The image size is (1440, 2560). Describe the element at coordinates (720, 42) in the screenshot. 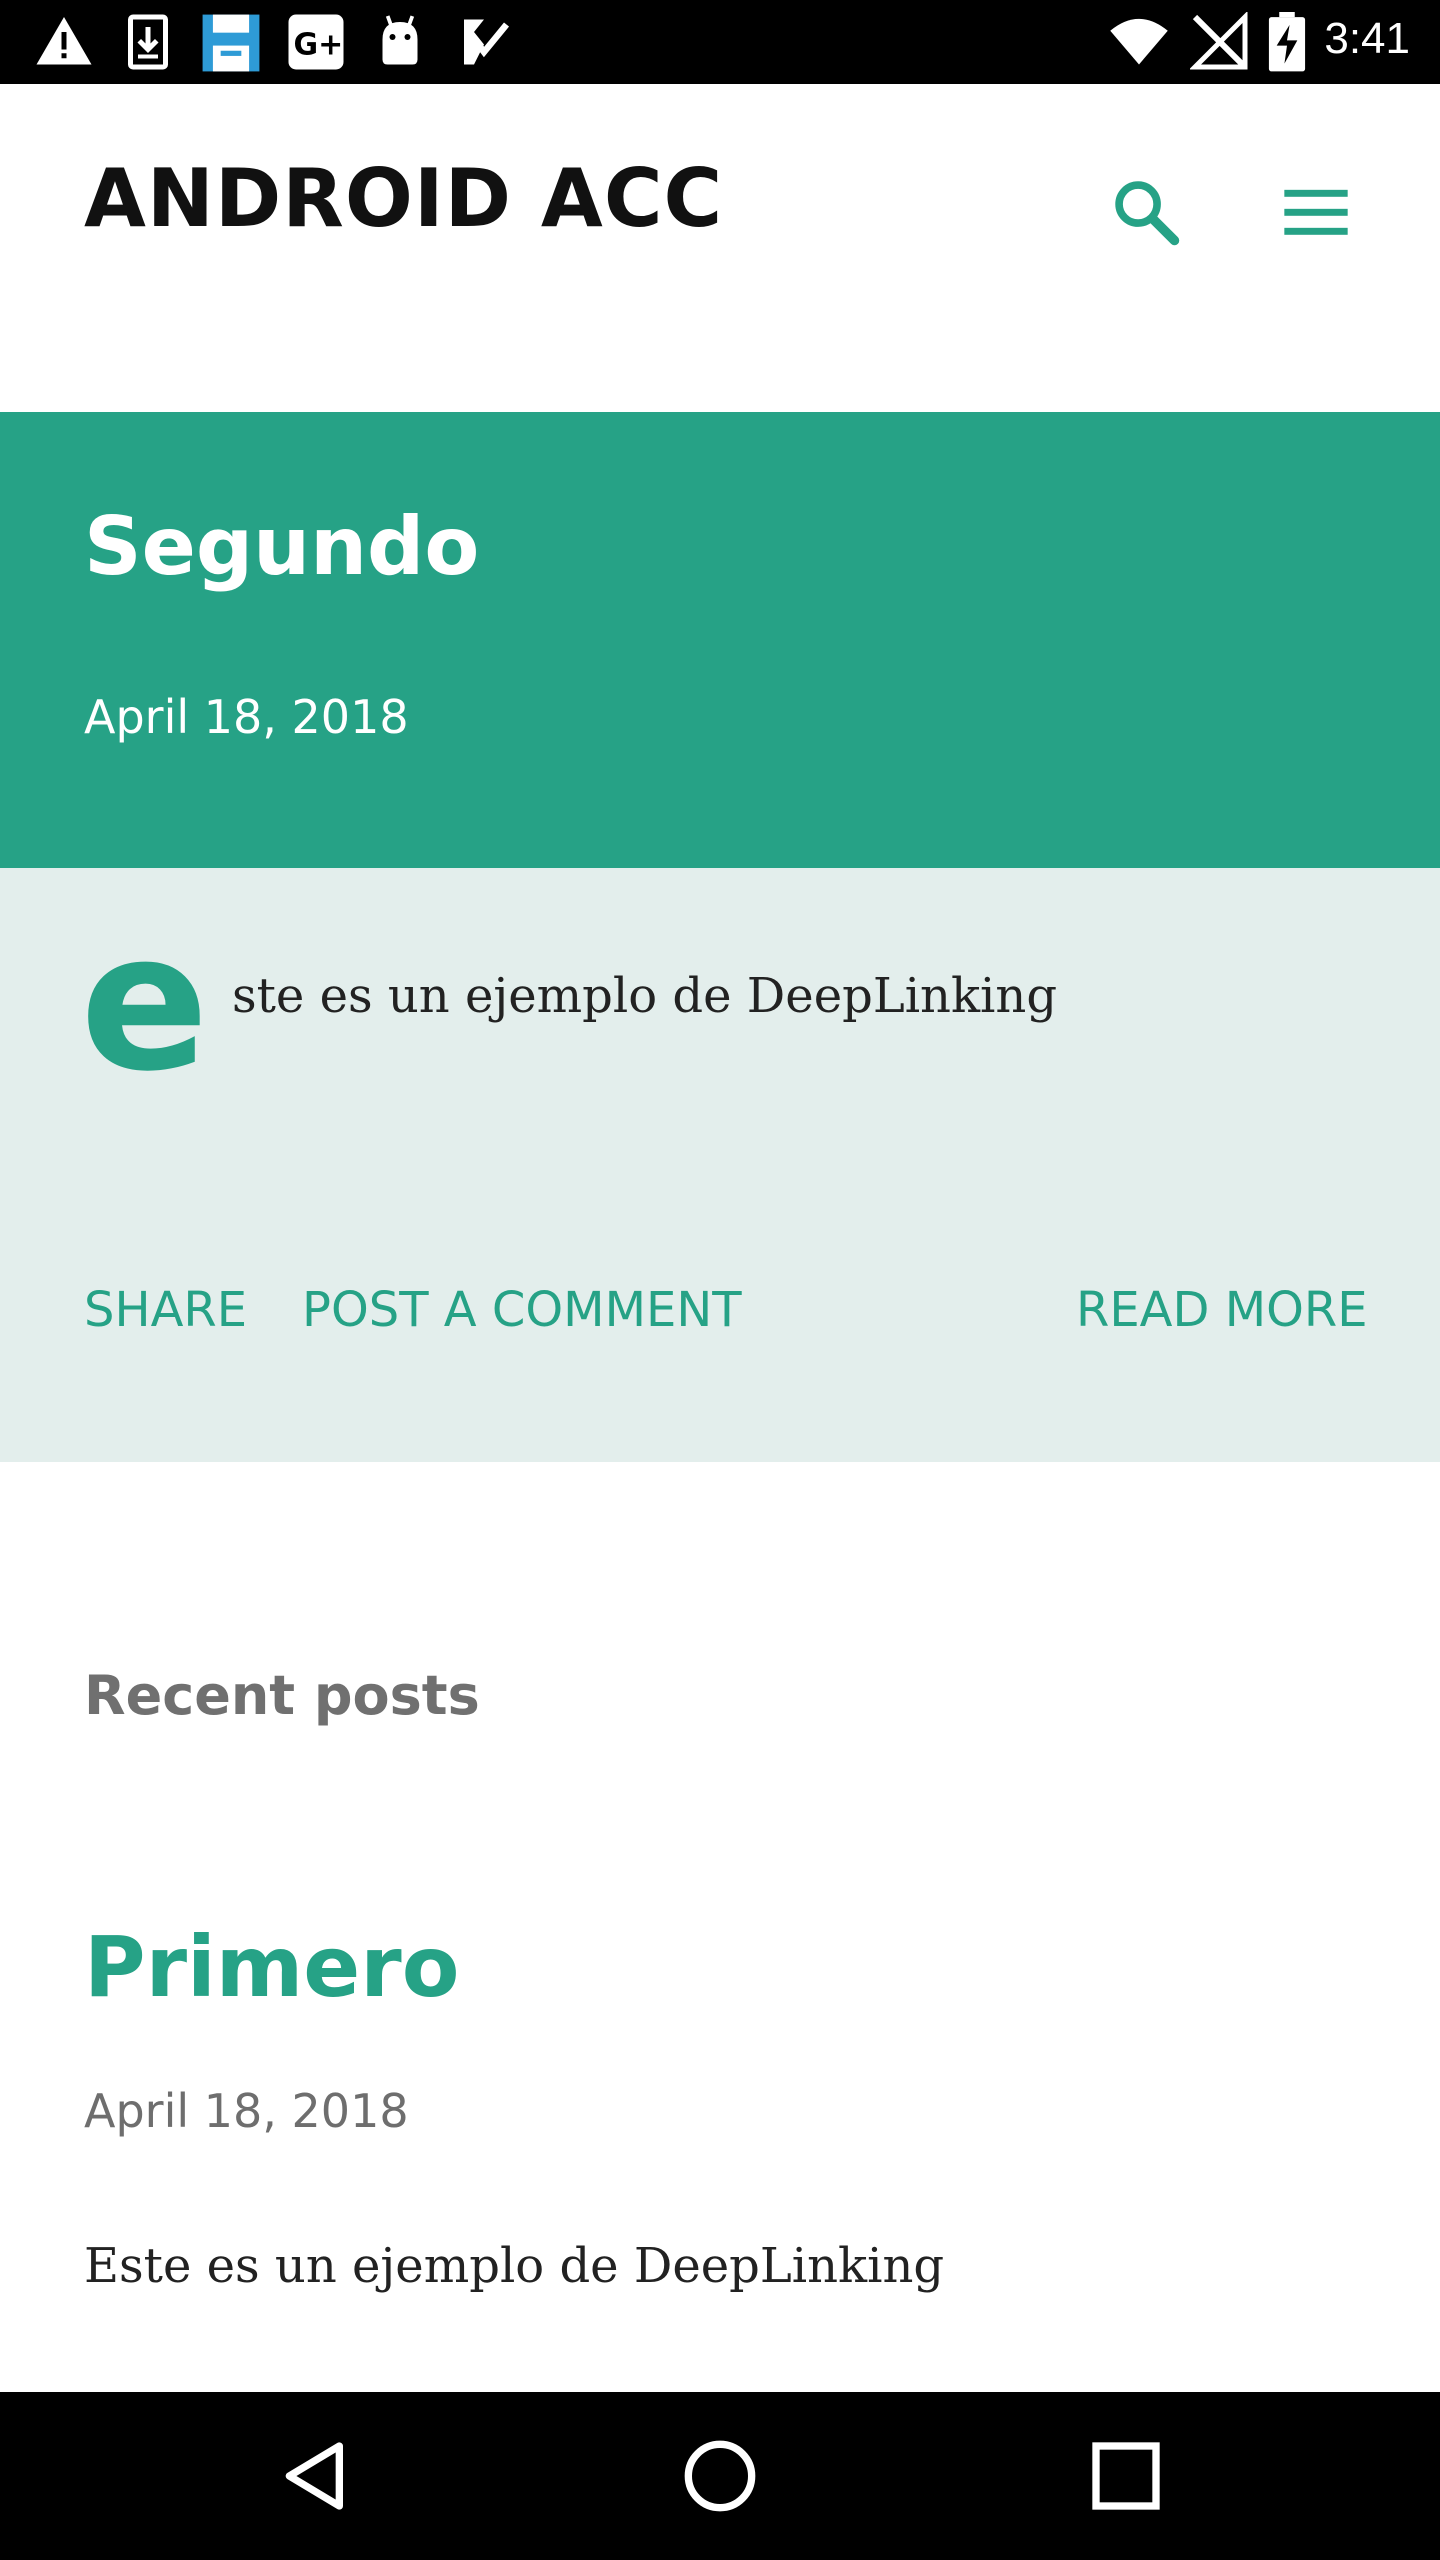

I see `status-bar: G+ 3:41` at that location.